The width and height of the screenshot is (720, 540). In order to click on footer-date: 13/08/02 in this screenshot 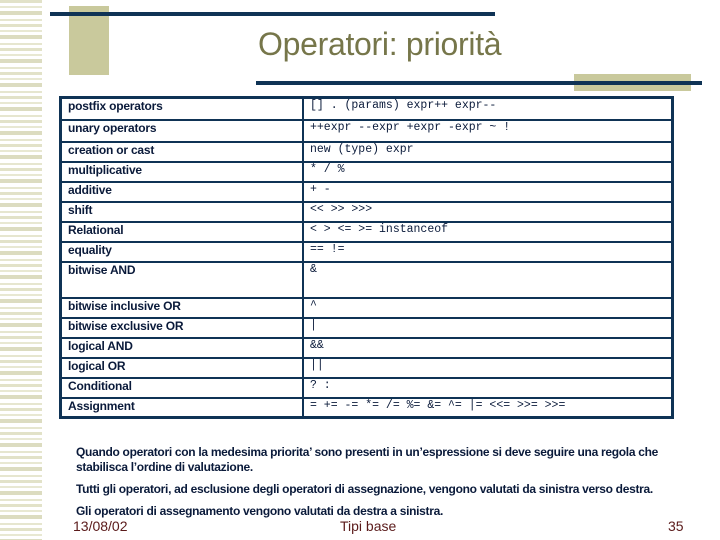, I will do `click(100, 526)`.